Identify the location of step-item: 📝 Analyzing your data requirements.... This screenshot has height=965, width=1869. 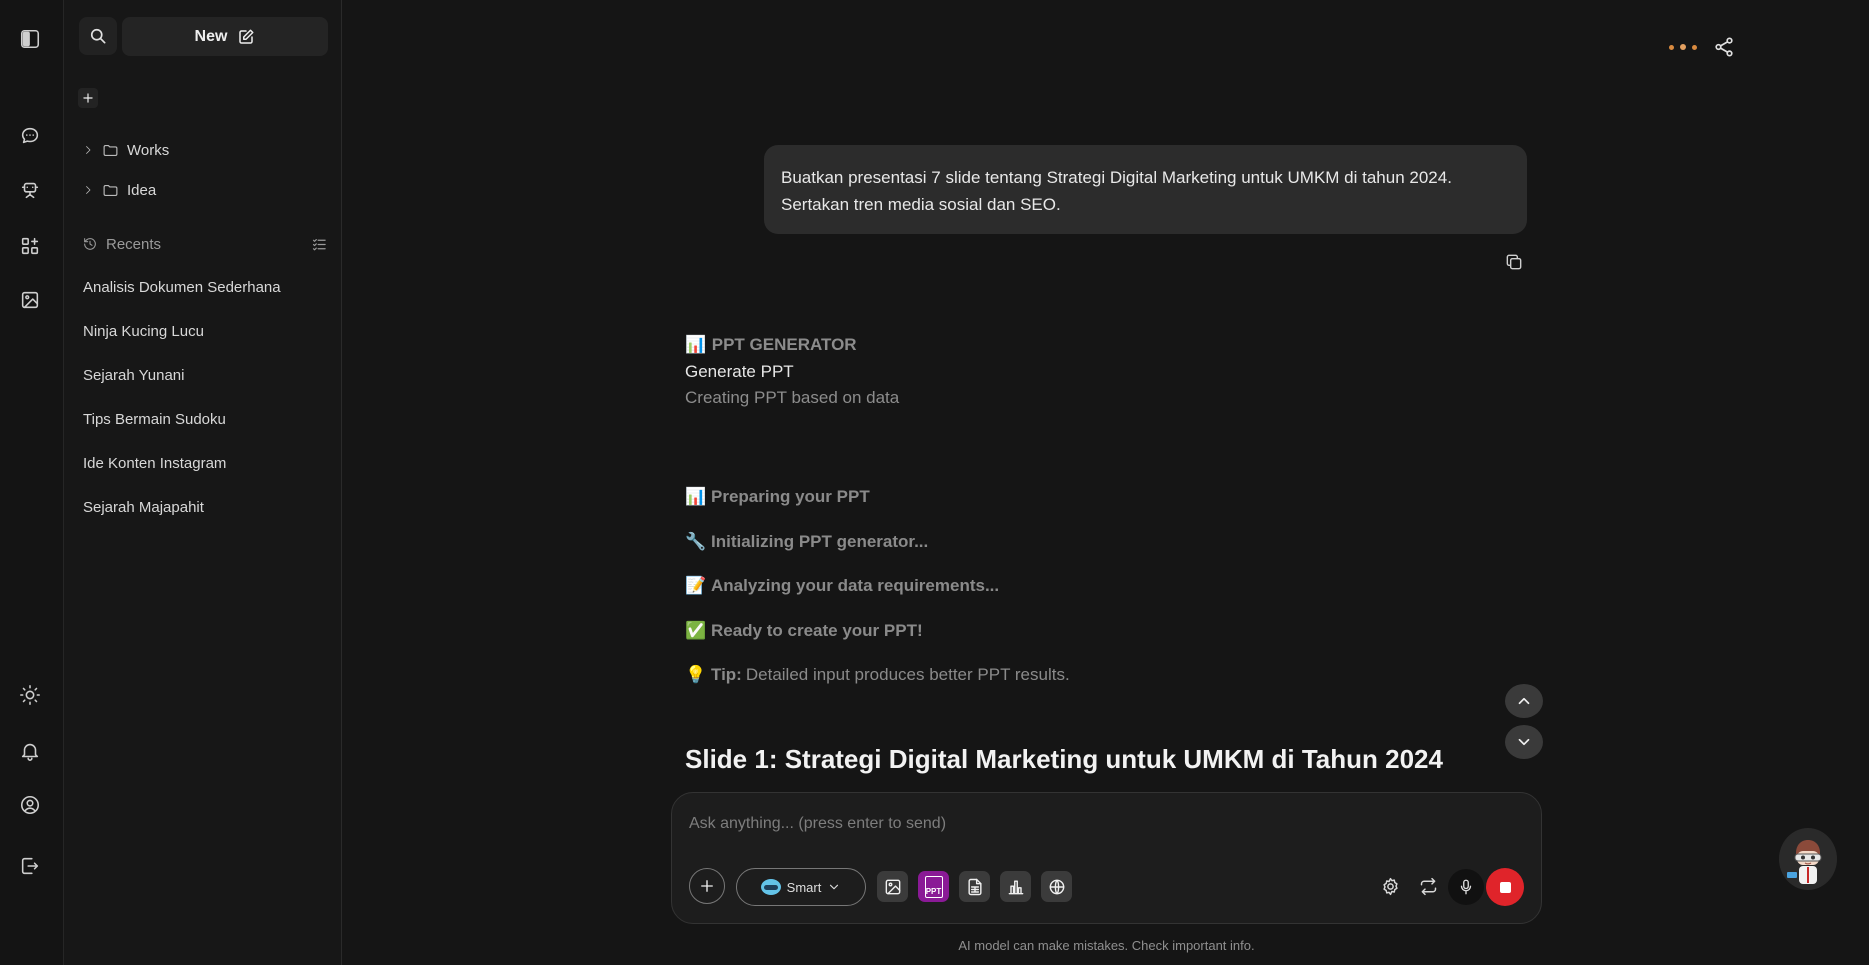
(877, 586).